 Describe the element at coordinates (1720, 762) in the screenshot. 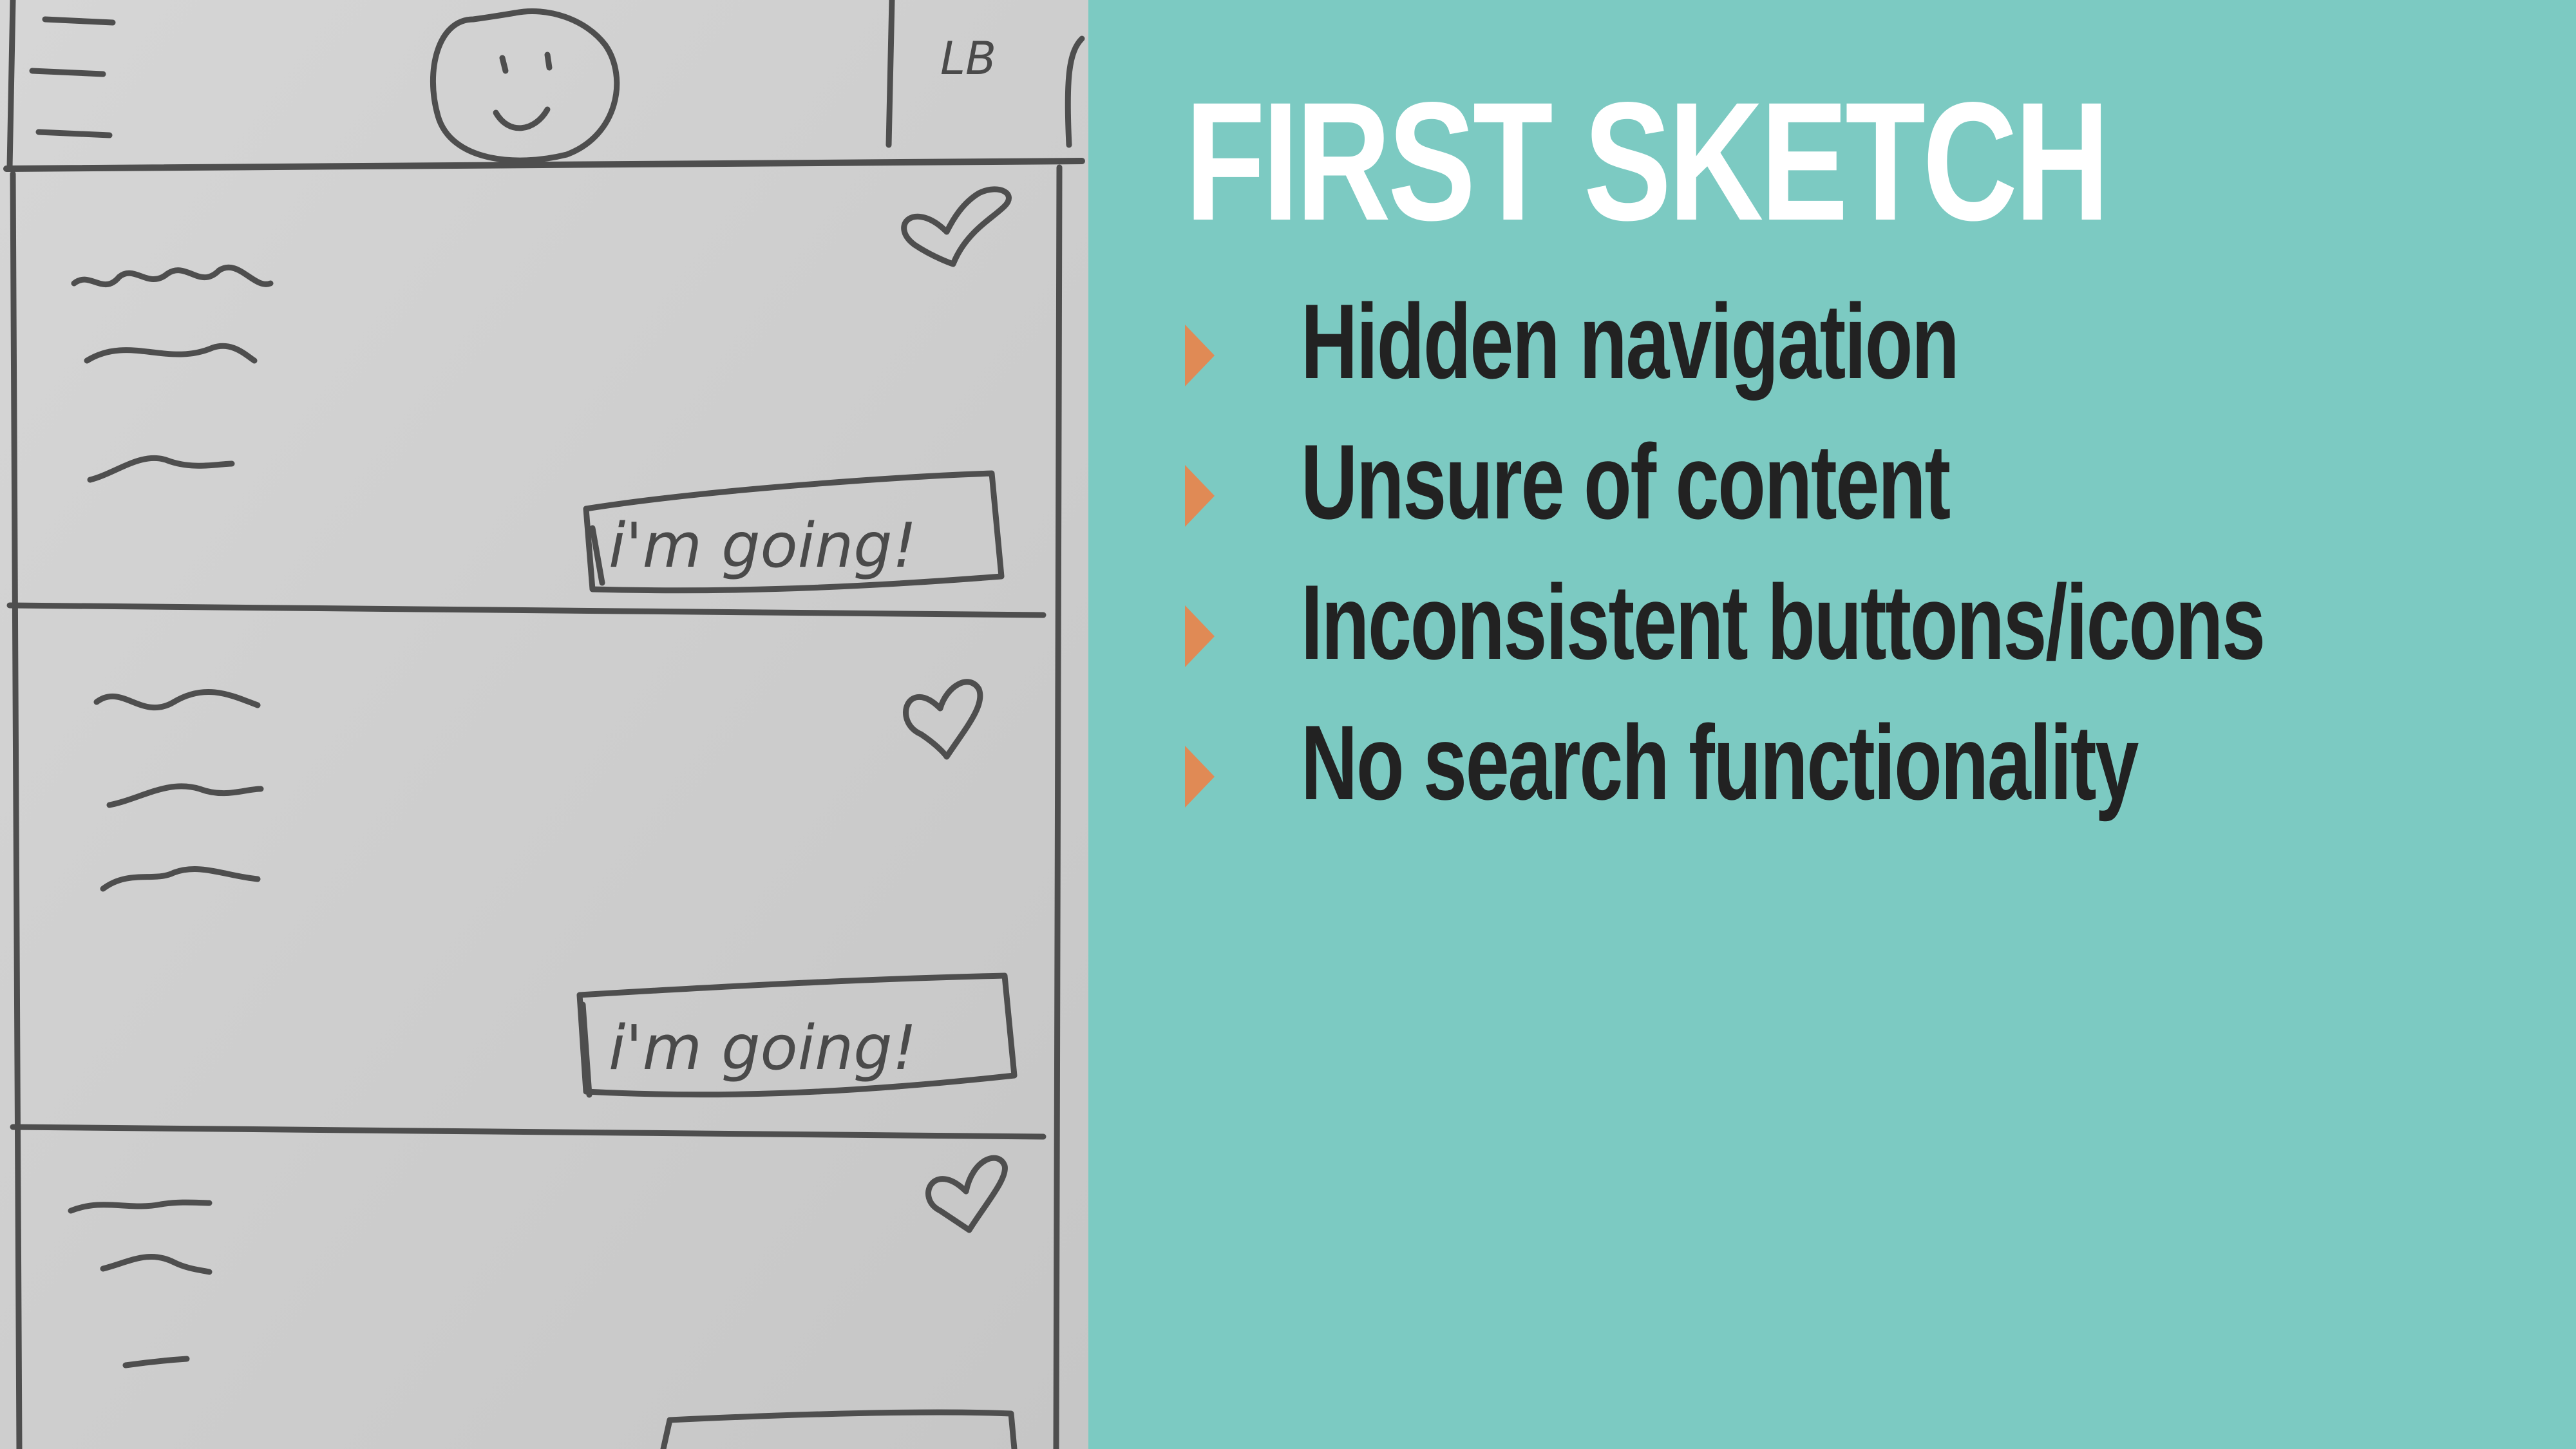

I see `bullet-text: No search functionality` at that location.